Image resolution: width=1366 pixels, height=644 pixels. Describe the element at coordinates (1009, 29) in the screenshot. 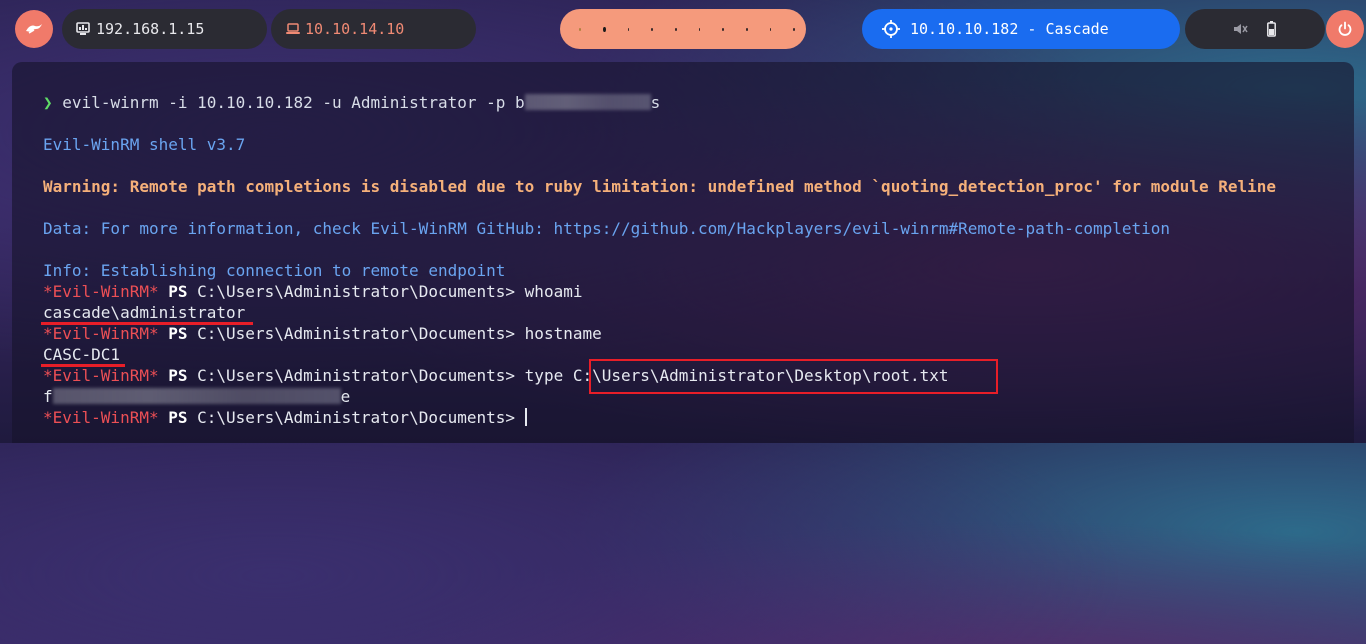

I see `target-text: 10.10.10.182 - Cascade` at that location.